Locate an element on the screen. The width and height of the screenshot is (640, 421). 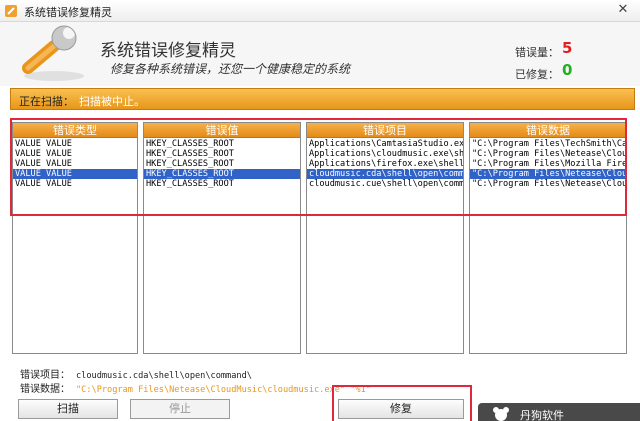
wrench-icon is located at coordinates (53, 53).